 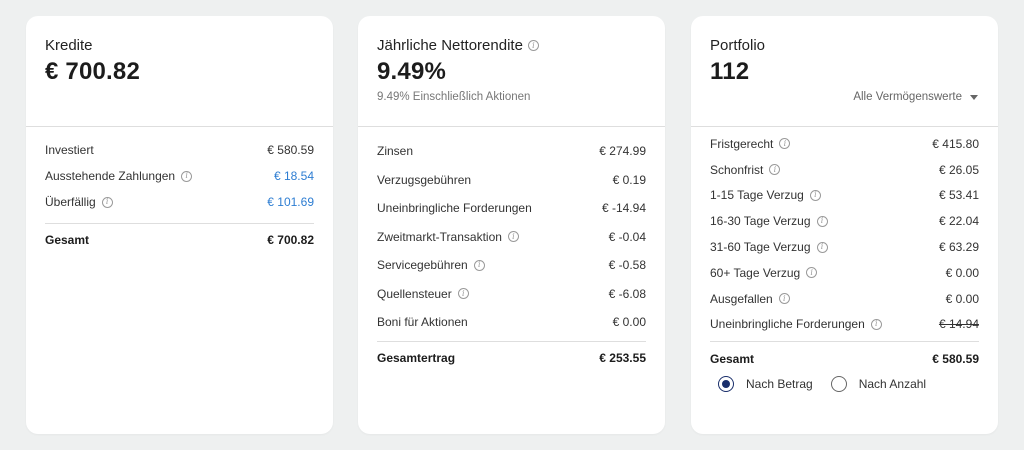 I want to click on nettorendite-title: Jährliche Nettorendite, so click(x=450, y=45).